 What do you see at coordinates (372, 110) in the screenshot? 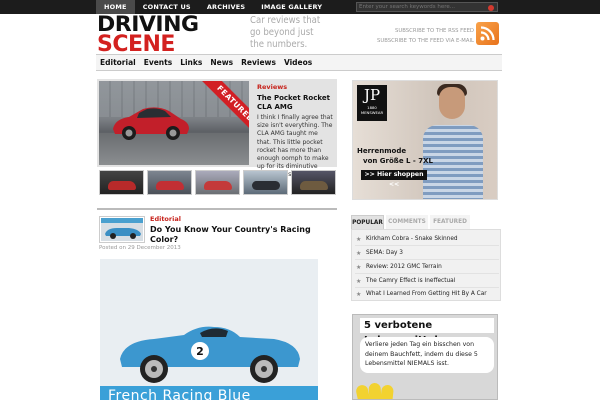
I see `jp-logo-sub: 1880 MENSWEAR` at bounding box center [372, 110].